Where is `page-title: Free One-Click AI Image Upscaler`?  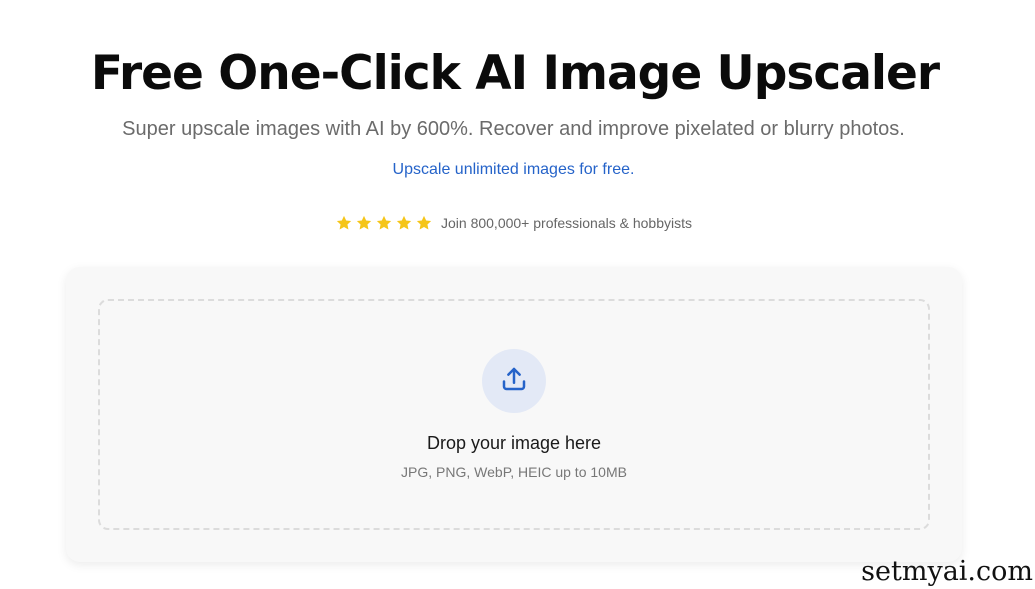
page-title: Free One-Click AI Image Upscaler is located at coordinates (515, 73).